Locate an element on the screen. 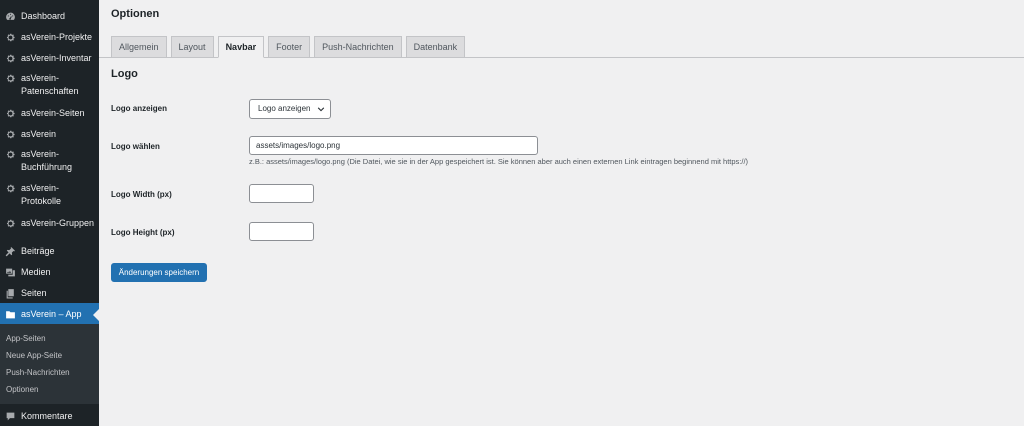  folder-icon is located at coordinates (10, 314).